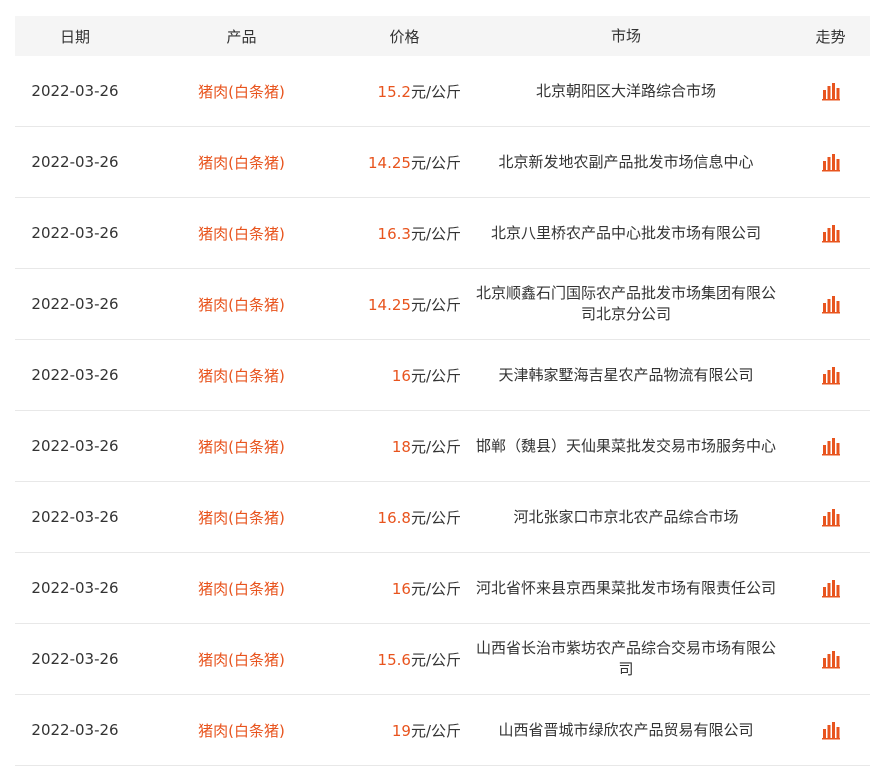  I want to click on market-name: 山西省晋城市绿欣农产品贸易有限公司, so click(626, 729).